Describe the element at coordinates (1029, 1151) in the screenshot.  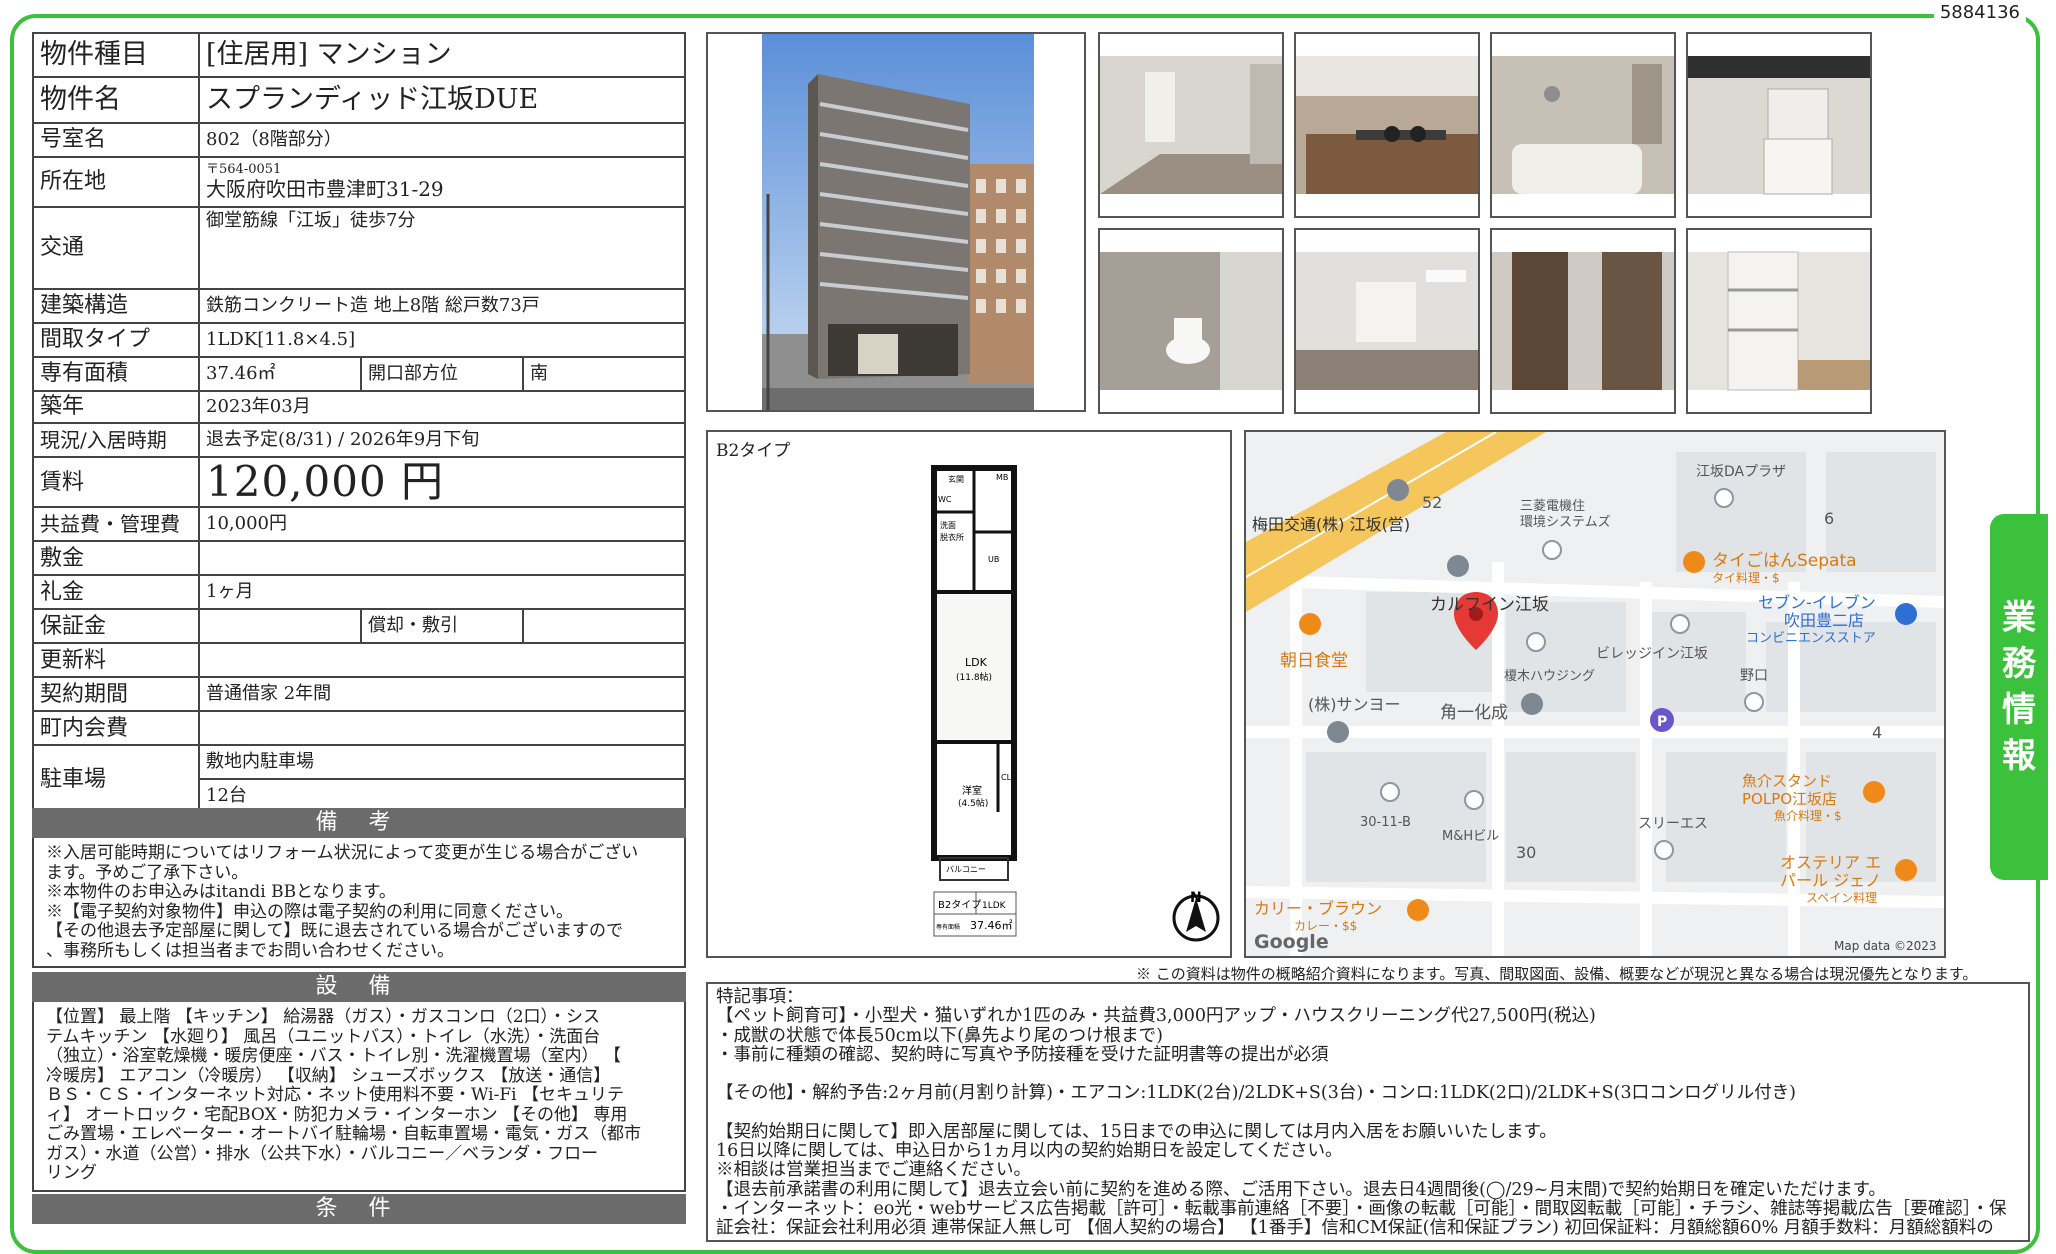
I see `notes-line: 16日以降に関しては、申込日から1ヵ月以内の契約始期日を設定してください。` at that location.